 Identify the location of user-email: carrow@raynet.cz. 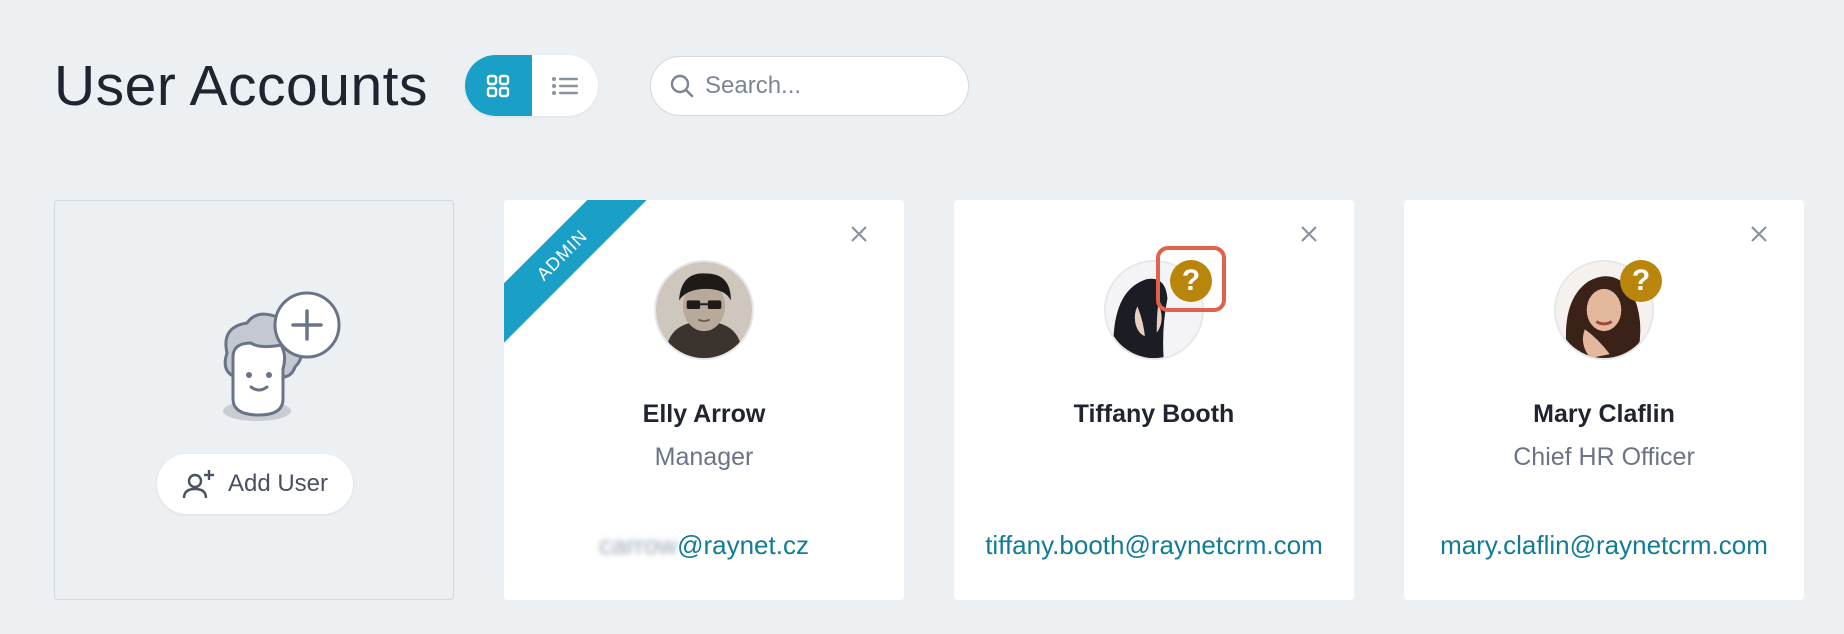
(704, 545).